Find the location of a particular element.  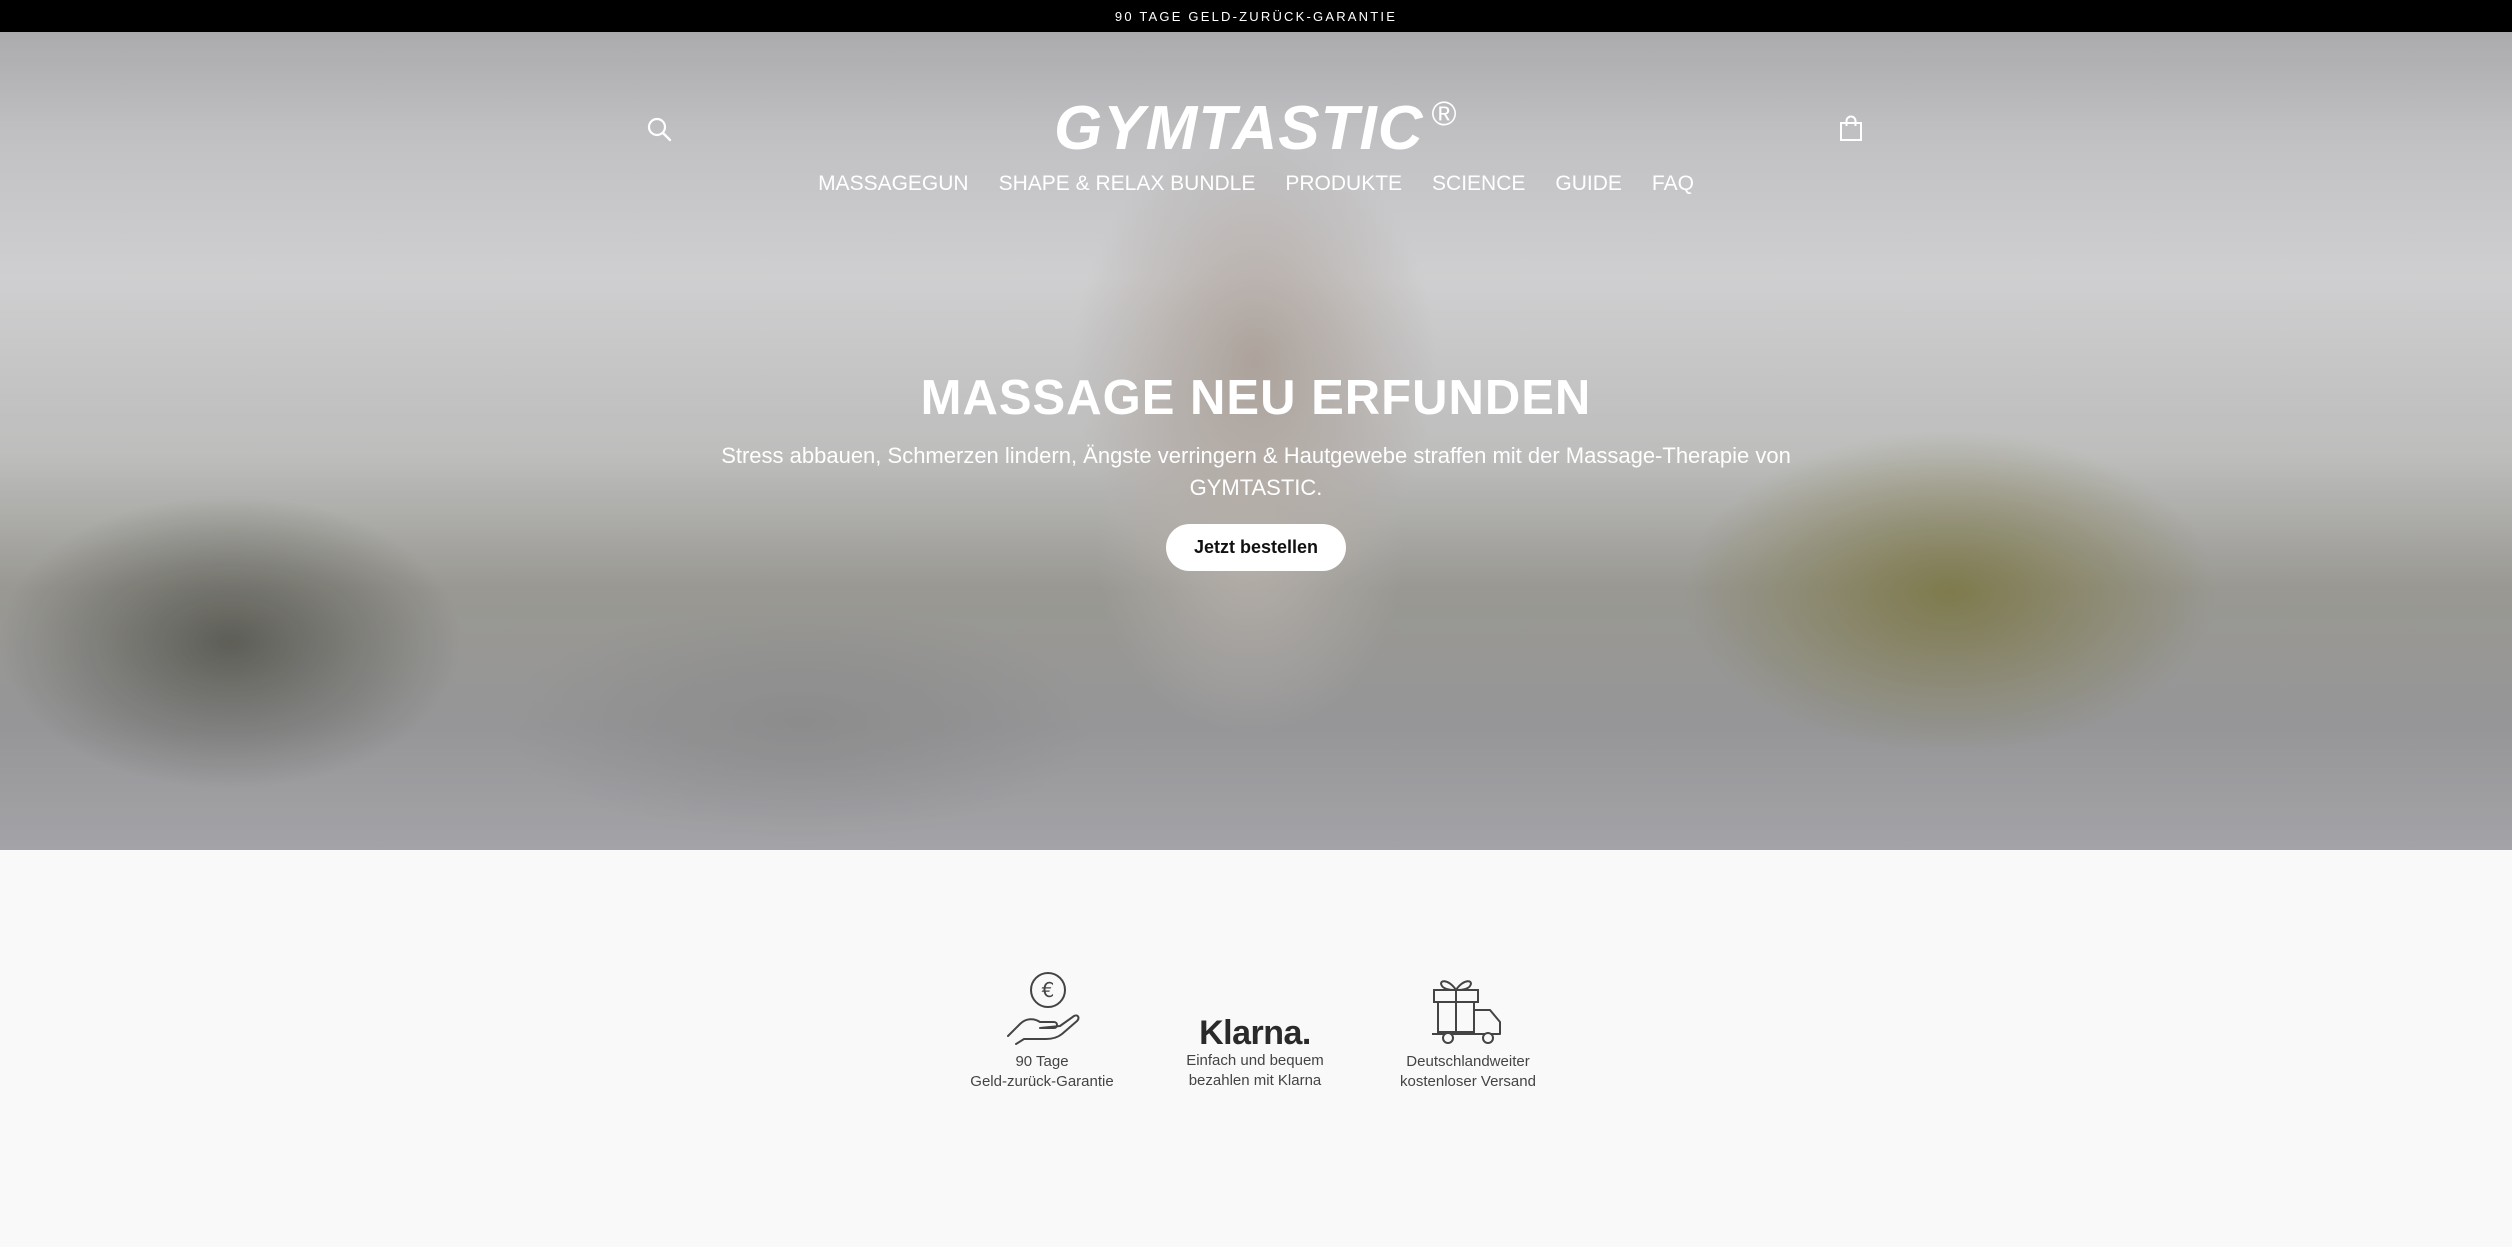

announcement-text: 90 TAGE GELD-ZURÜCK-GARANTIE is located at coordinates (1256, 16).